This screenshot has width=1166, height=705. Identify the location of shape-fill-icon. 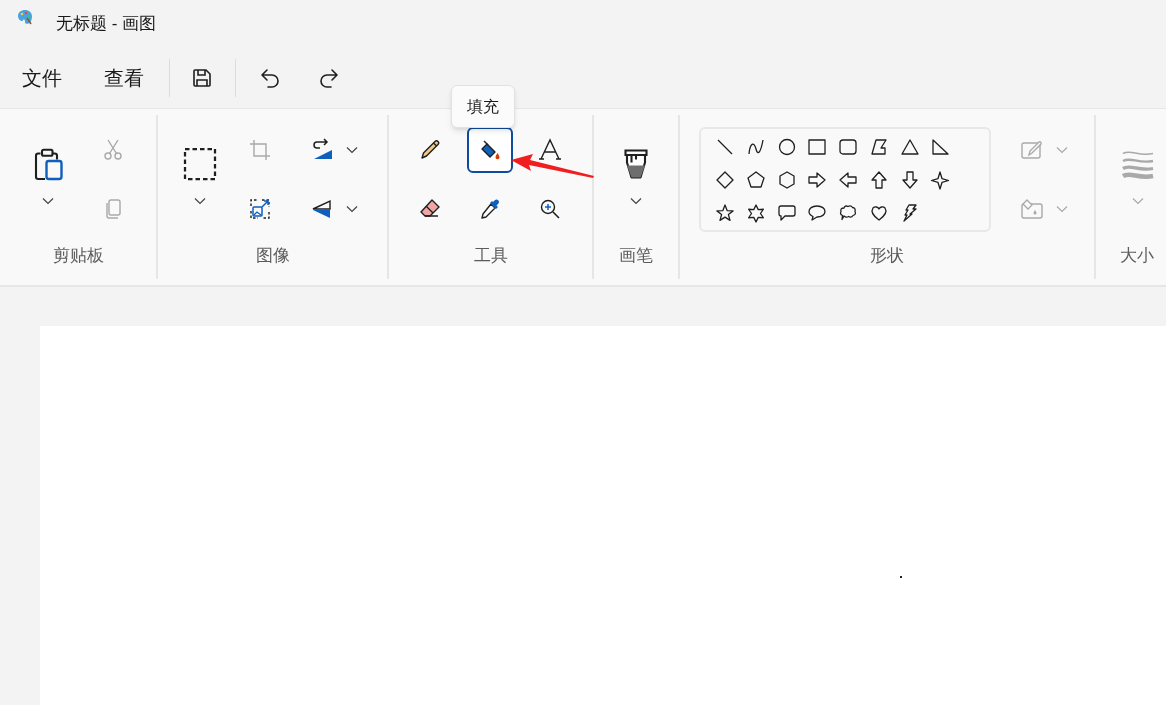
(1032, 209).